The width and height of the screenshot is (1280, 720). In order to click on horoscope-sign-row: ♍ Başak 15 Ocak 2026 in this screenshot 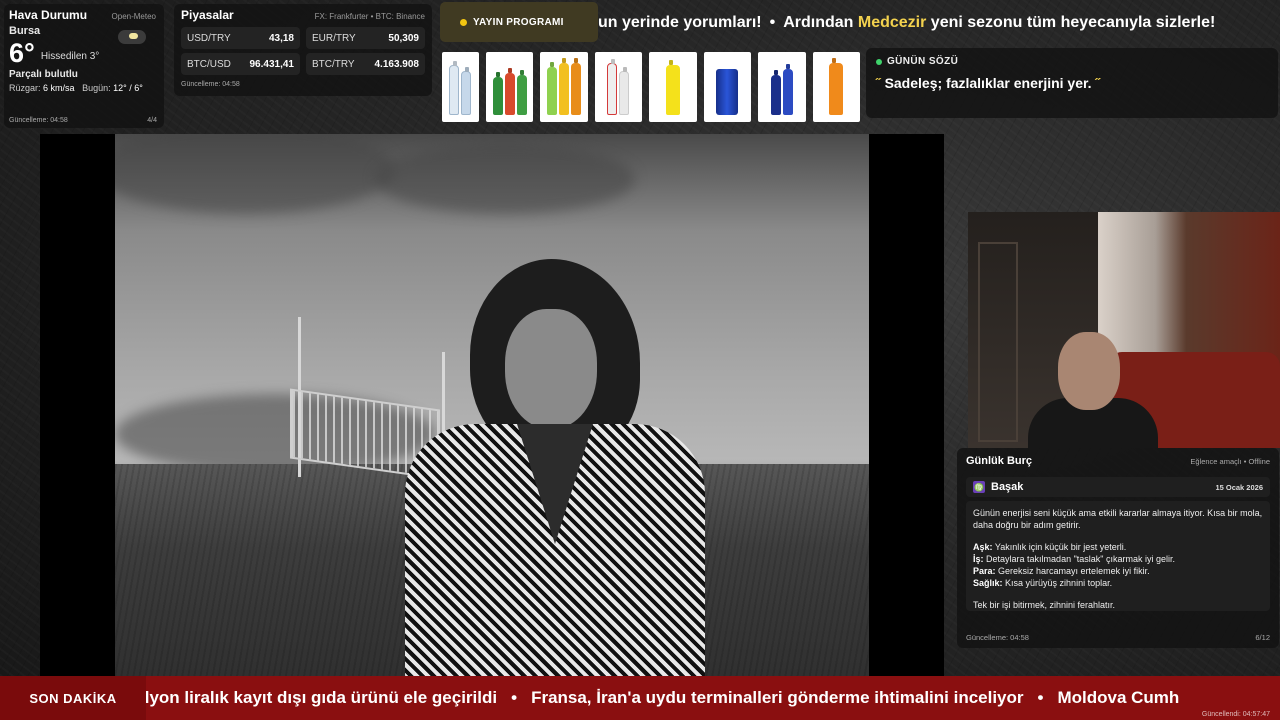, I will do `click(1118, 487)`.